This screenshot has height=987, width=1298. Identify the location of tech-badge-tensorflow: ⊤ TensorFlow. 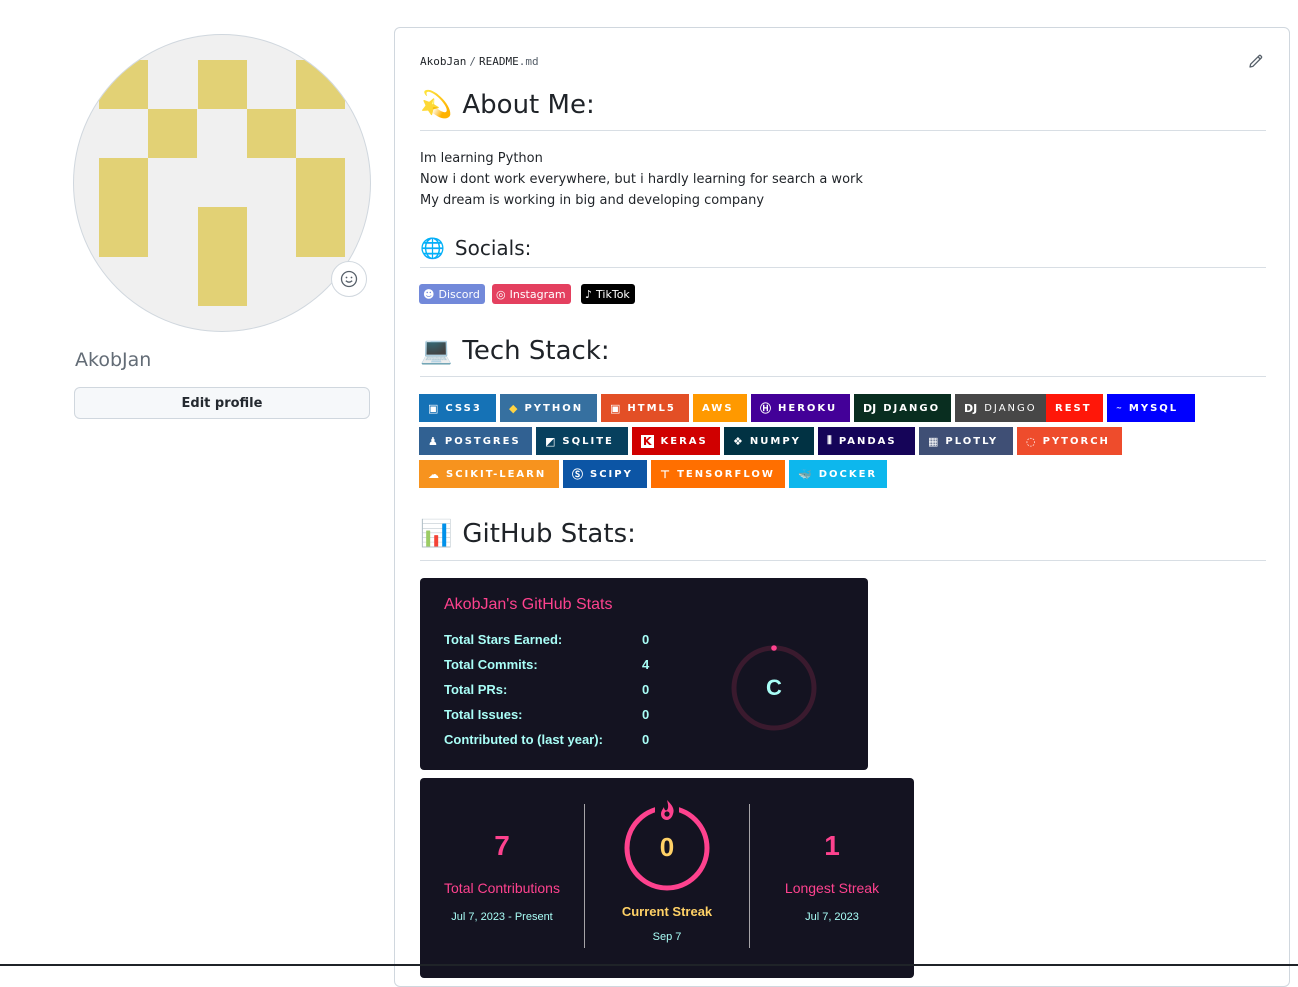
(718, 474).